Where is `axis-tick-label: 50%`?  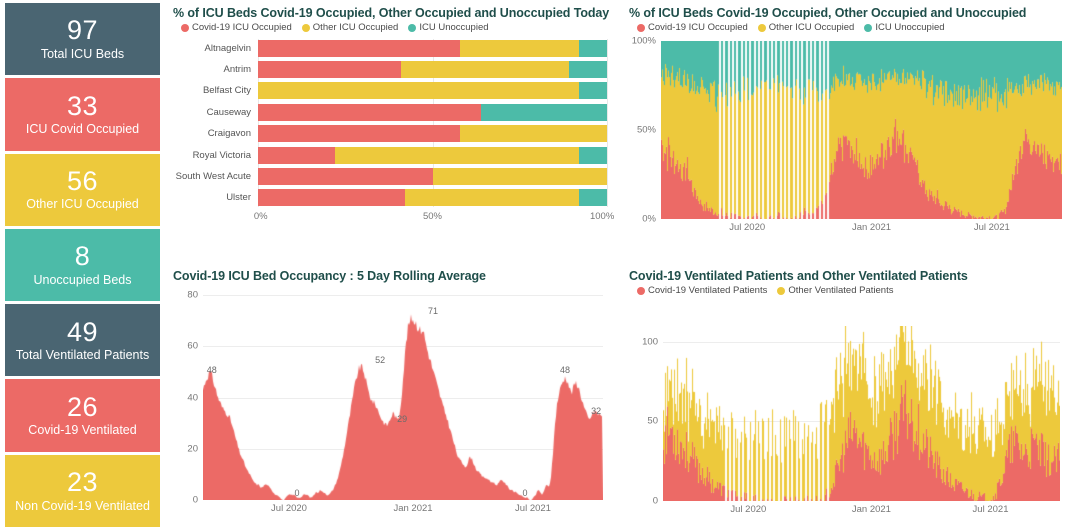 axis-tick-label: 50% is located at coordinates (432, 216).